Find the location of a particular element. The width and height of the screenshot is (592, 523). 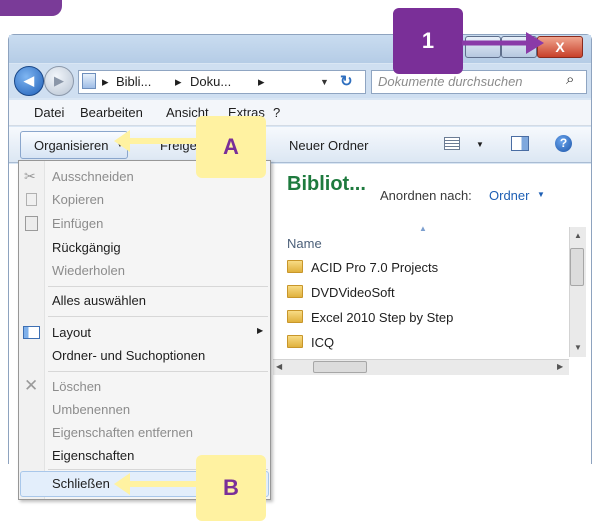

scroll-left-icon: ◀ is located at coordinates (279, 366).